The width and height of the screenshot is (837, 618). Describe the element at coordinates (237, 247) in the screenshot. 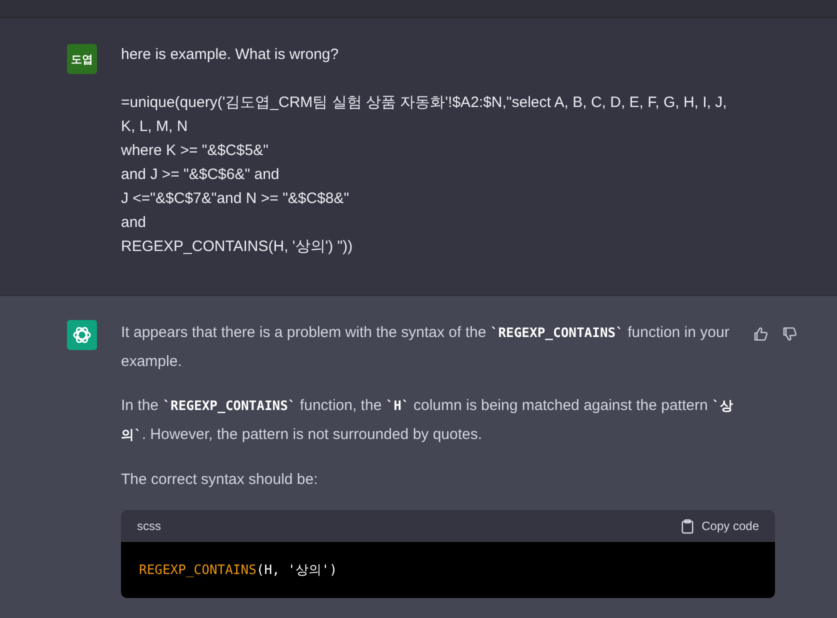

I see `message-text: REGEXP_CONTAINS(H, '상의') "))` at that location.